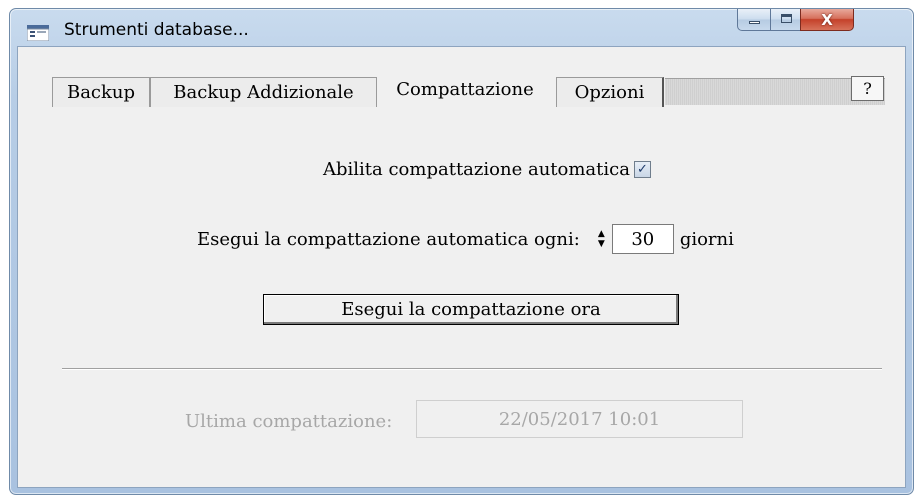 This screenshot has height=499, width=917. What do you see at coordinates (579, 419) in the screenshot?
I see `last-compaction-field: 22/05/2017 10:01` at bounding box center [579, 419].